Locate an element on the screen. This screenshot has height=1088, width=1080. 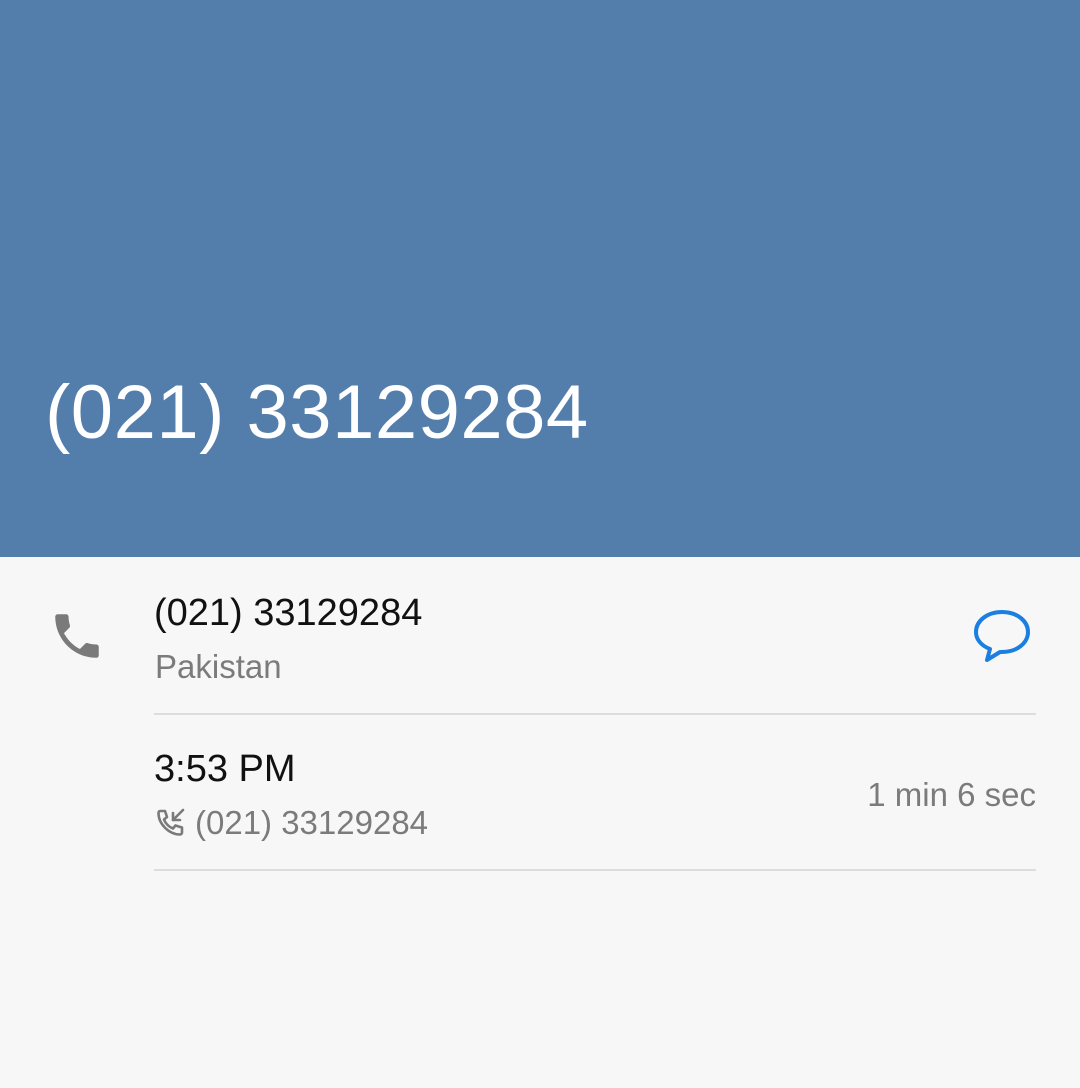
contact-number: (021) 33129284 is located at coordinates (288, 613).